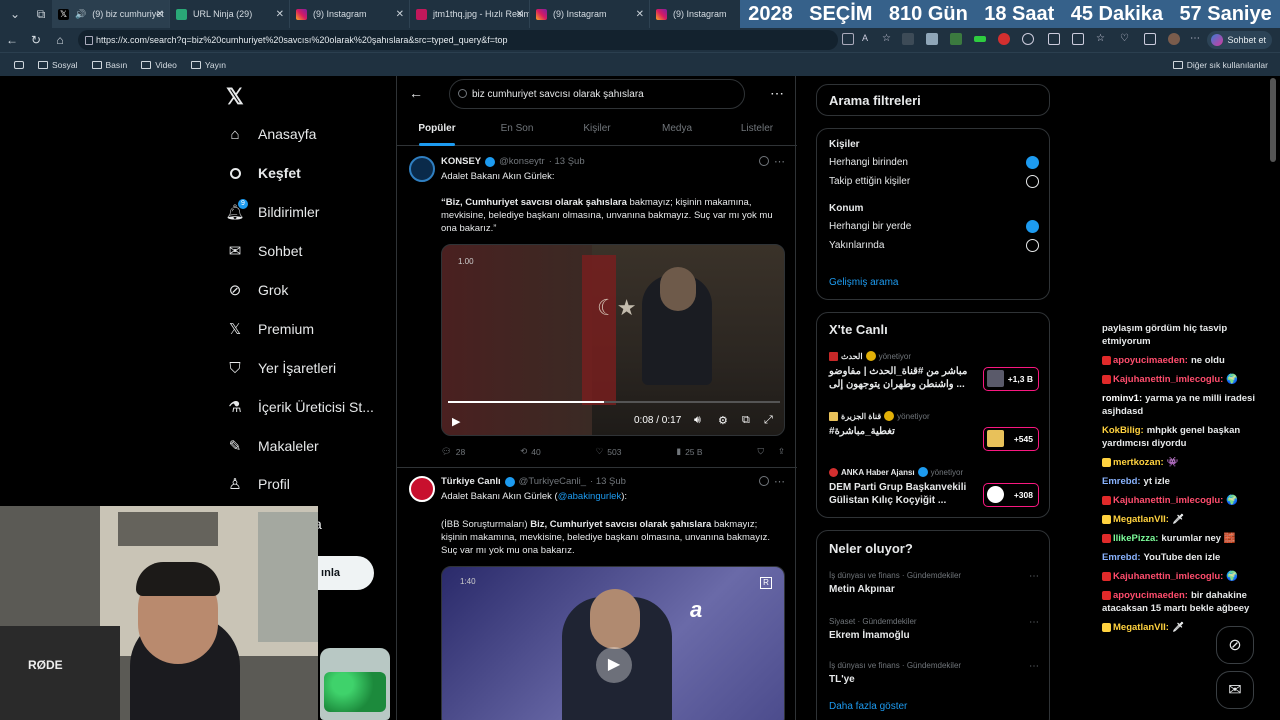 The image size is (1280, 720). What do you see at coordinates (777, 93) in the screenshot?
I see `more-options-icon: ⋯` at bounding box center [777, 93].